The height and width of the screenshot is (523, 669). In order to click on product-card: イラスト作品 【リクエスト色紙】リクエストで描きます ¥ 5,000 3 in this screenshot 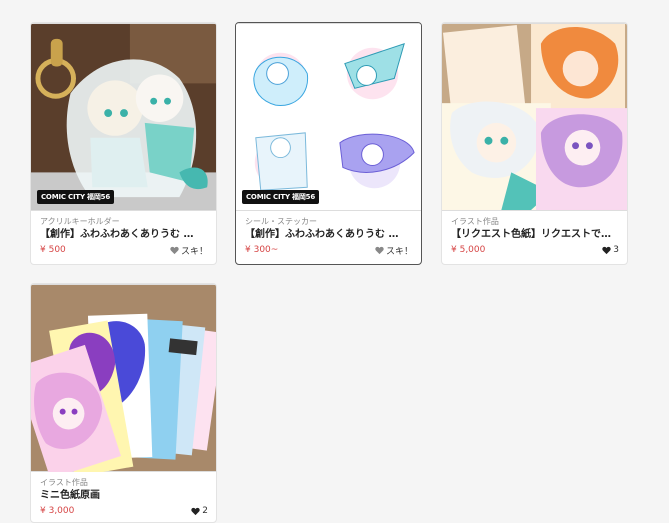, I will do `click(534, 143)`.